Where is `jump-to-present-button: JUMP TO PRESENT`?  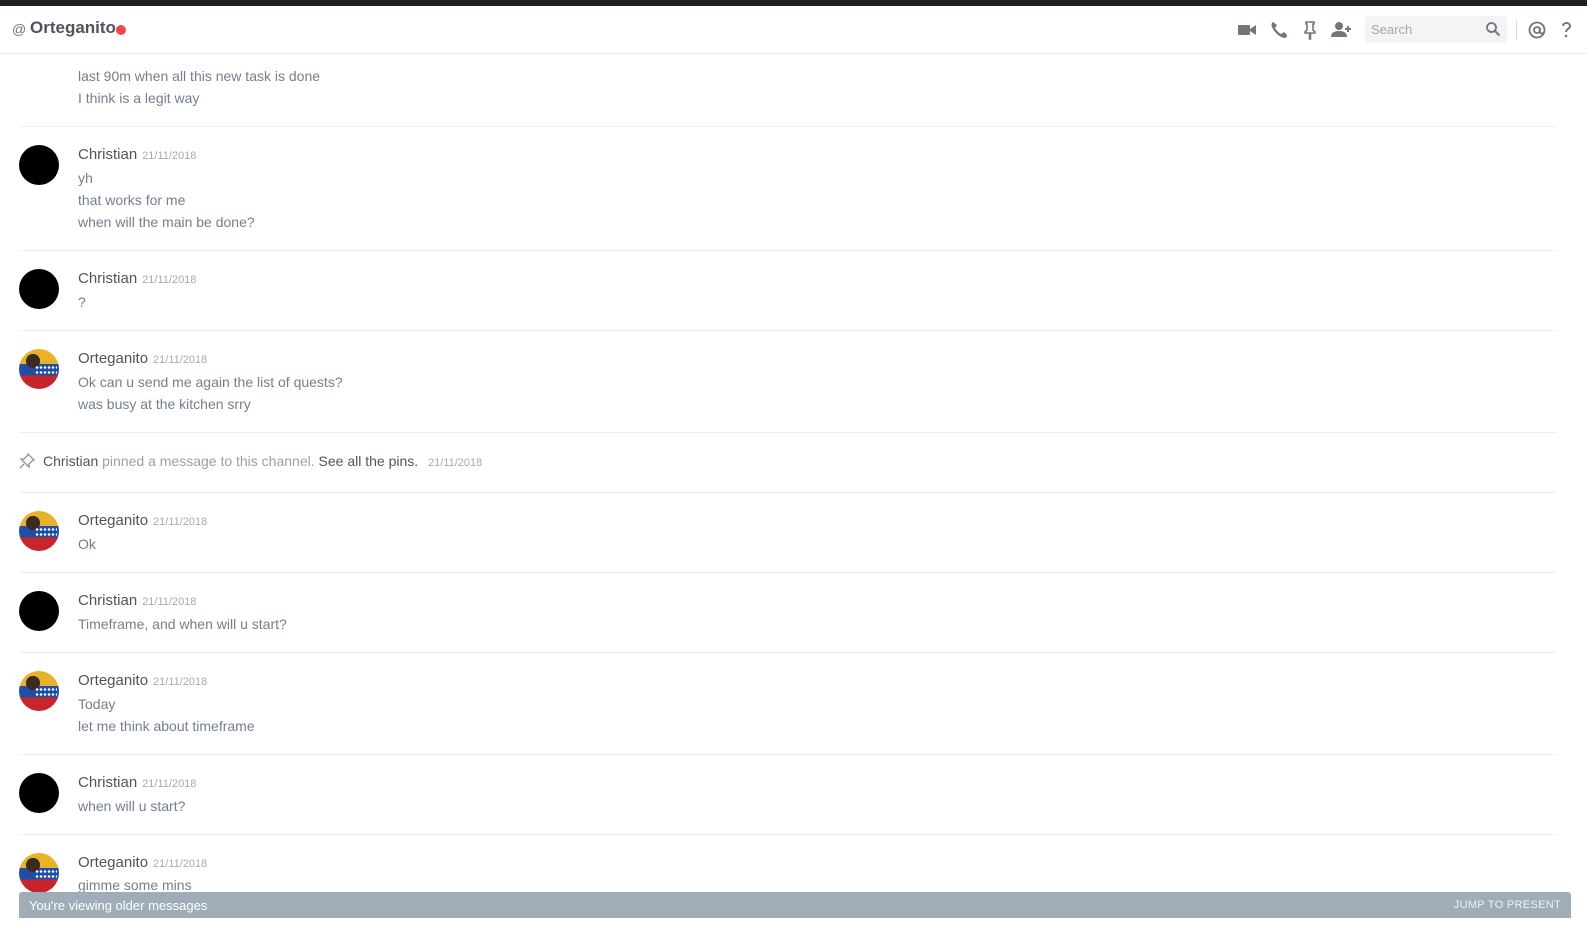 jump-to-present-button: JUMP TO PRESENT is located at coordinates (1507, 905).